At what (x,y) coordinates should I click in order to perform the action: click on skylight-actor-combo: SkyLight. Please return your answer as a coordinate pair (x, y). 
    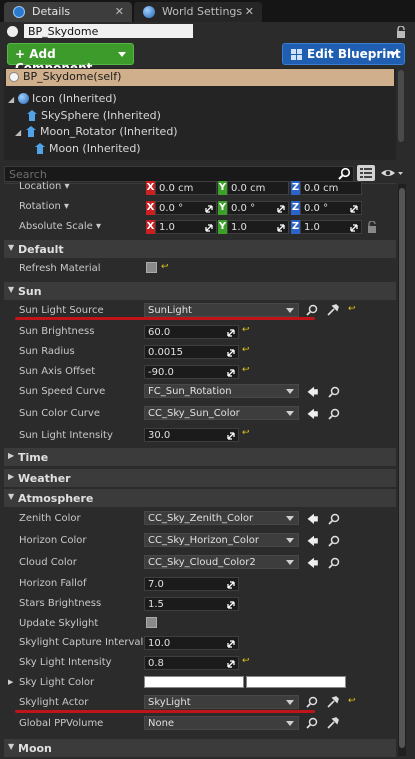
    Looking at the image, I should click on (221, 702).